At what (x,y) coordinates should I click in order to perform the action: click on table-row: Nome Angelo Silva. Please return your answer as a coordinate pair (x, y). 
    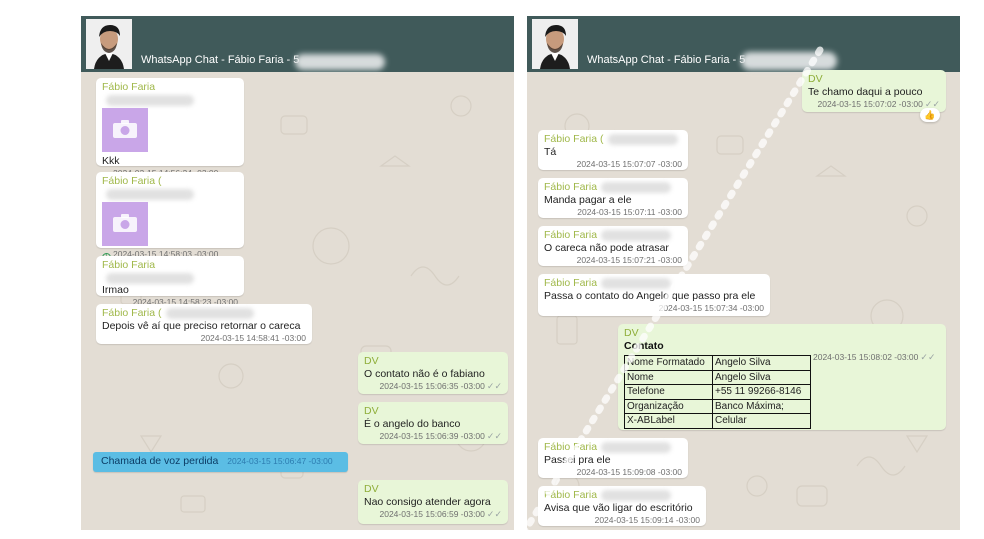
    Looking at the image, I should click on (717, 377).